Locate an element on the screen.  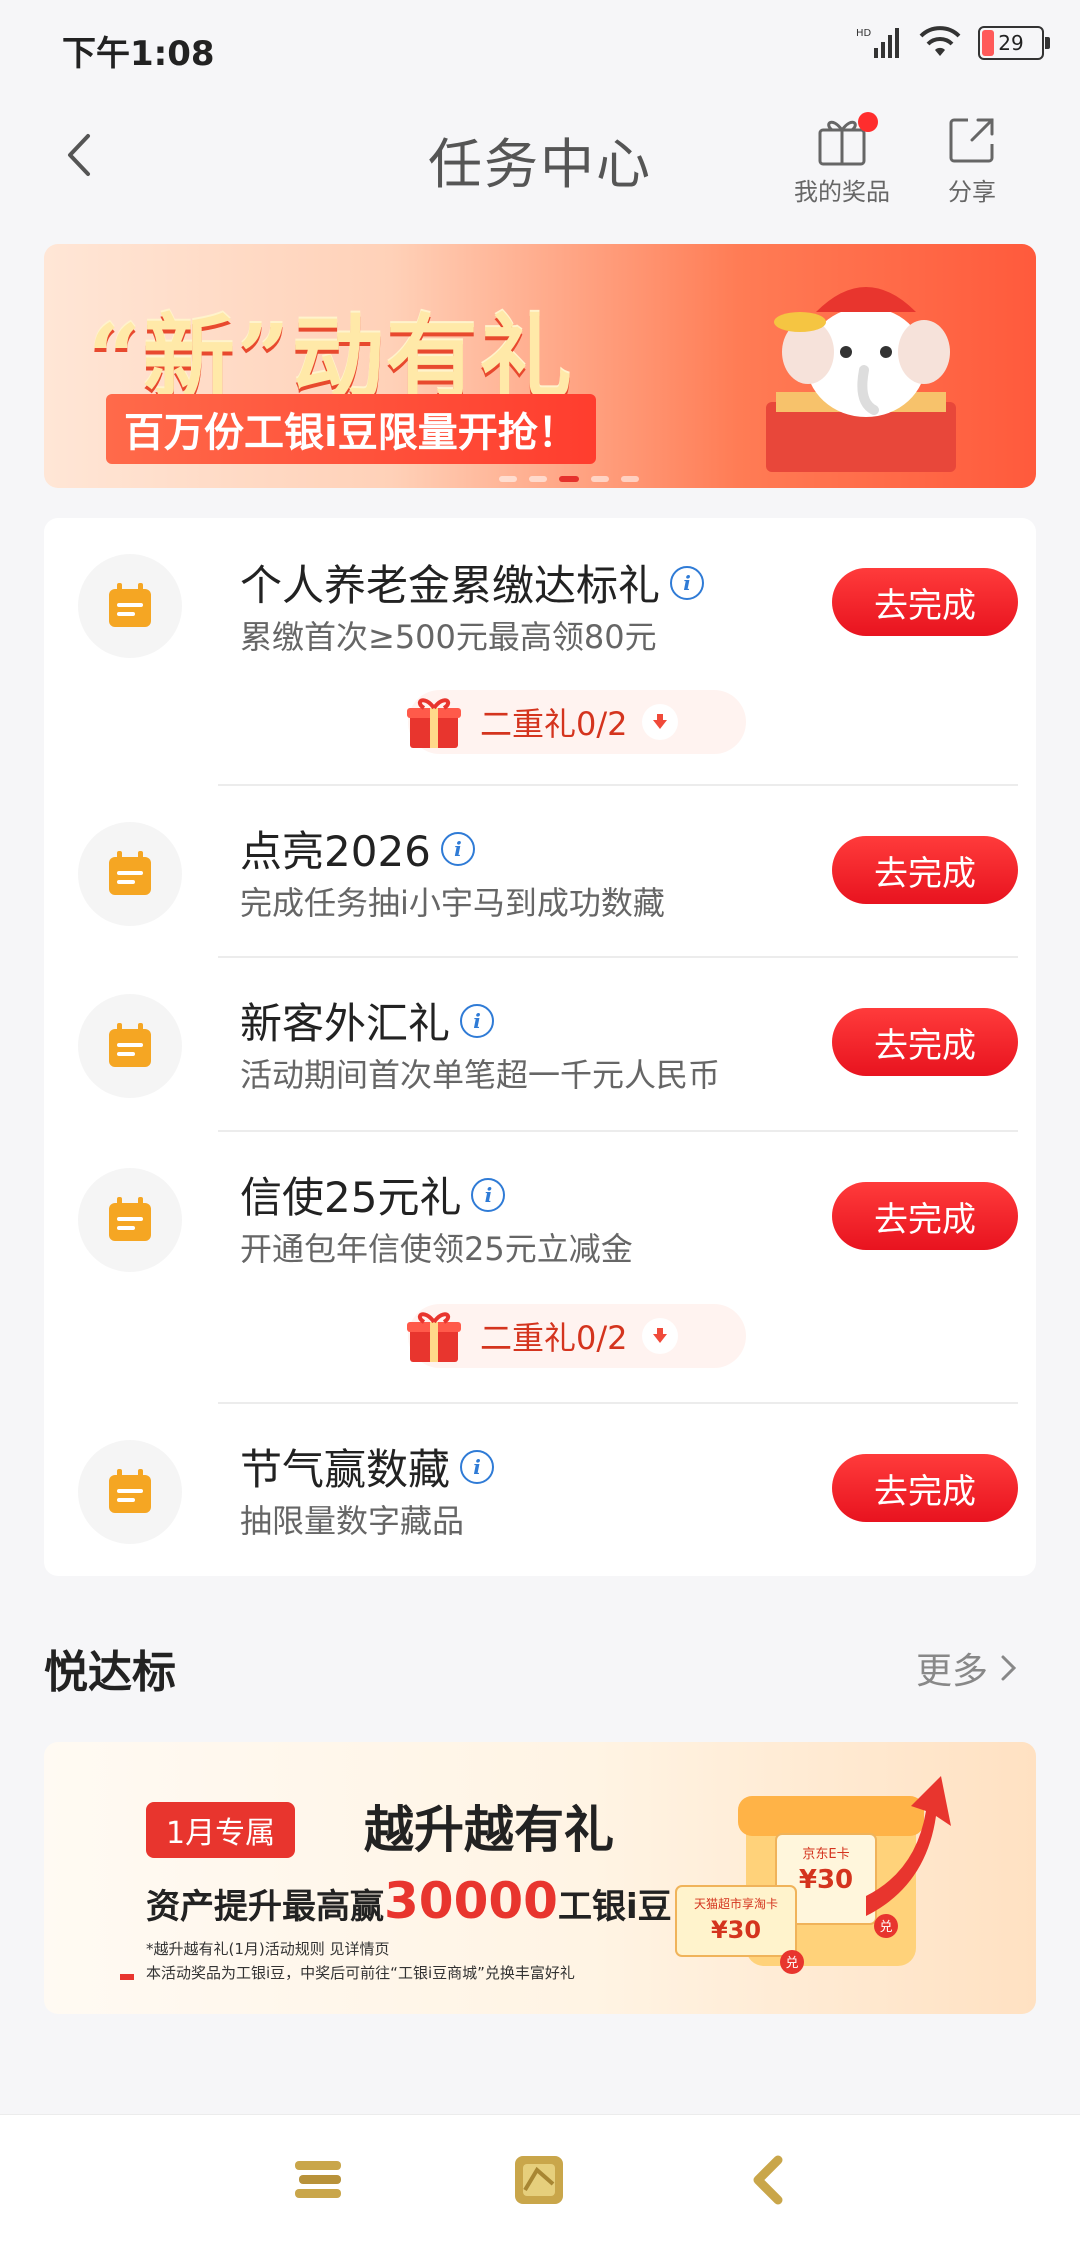
svg-text: 京东E卡 is located at coordinates (825, 1854).